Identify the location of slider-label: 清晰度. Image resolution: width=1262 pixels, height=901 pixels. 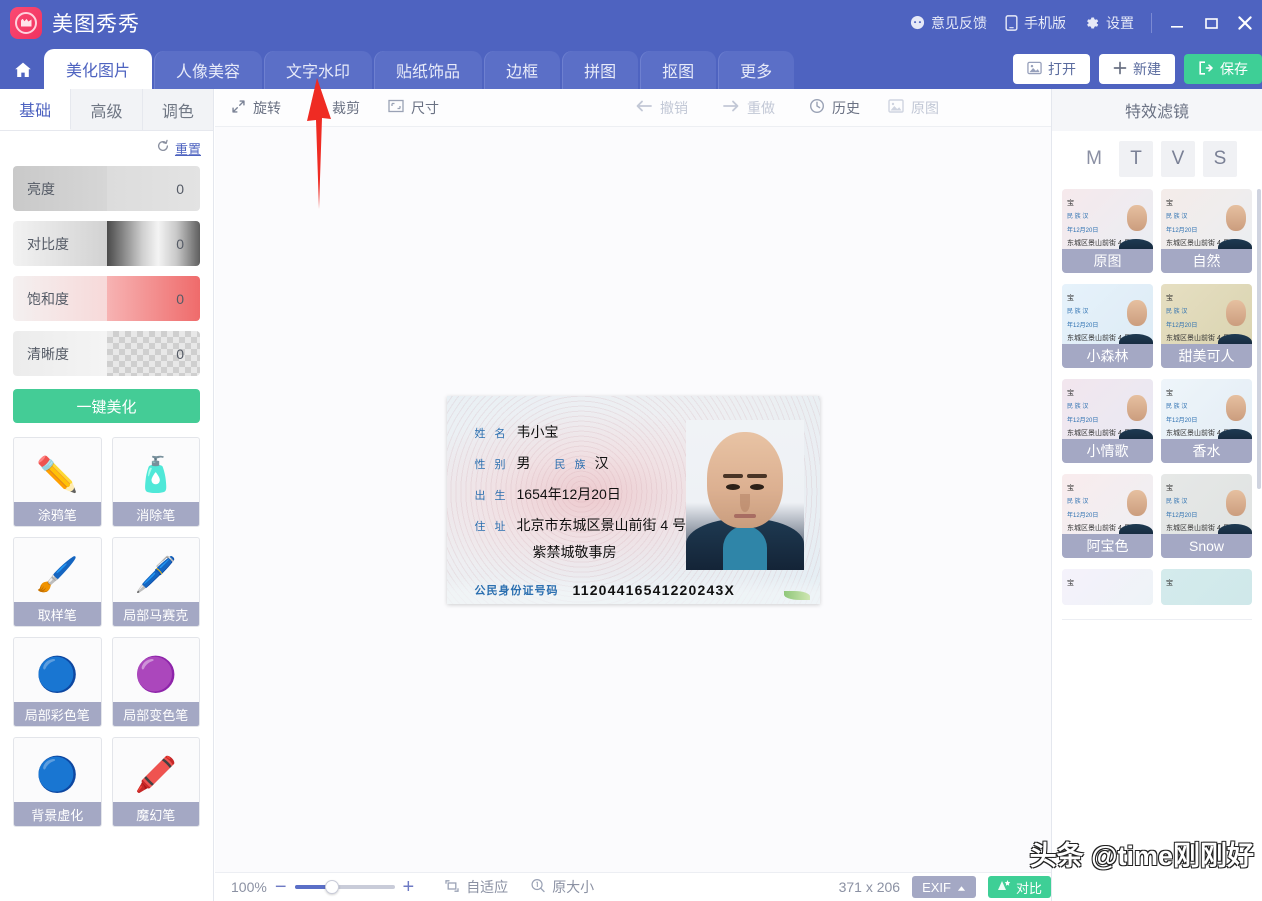
(60, 353).